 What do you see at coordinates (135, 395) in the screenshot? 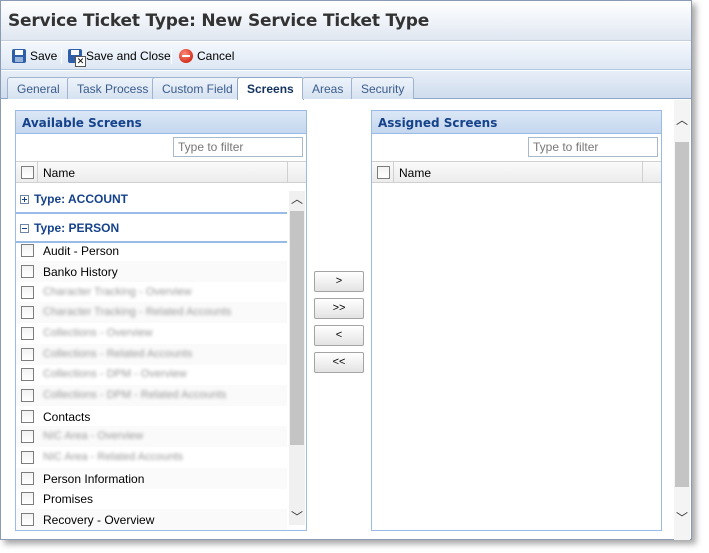
I see `item-label-obscured: Collections - DPM - Related Accounts` at bounding box center [135, 395].